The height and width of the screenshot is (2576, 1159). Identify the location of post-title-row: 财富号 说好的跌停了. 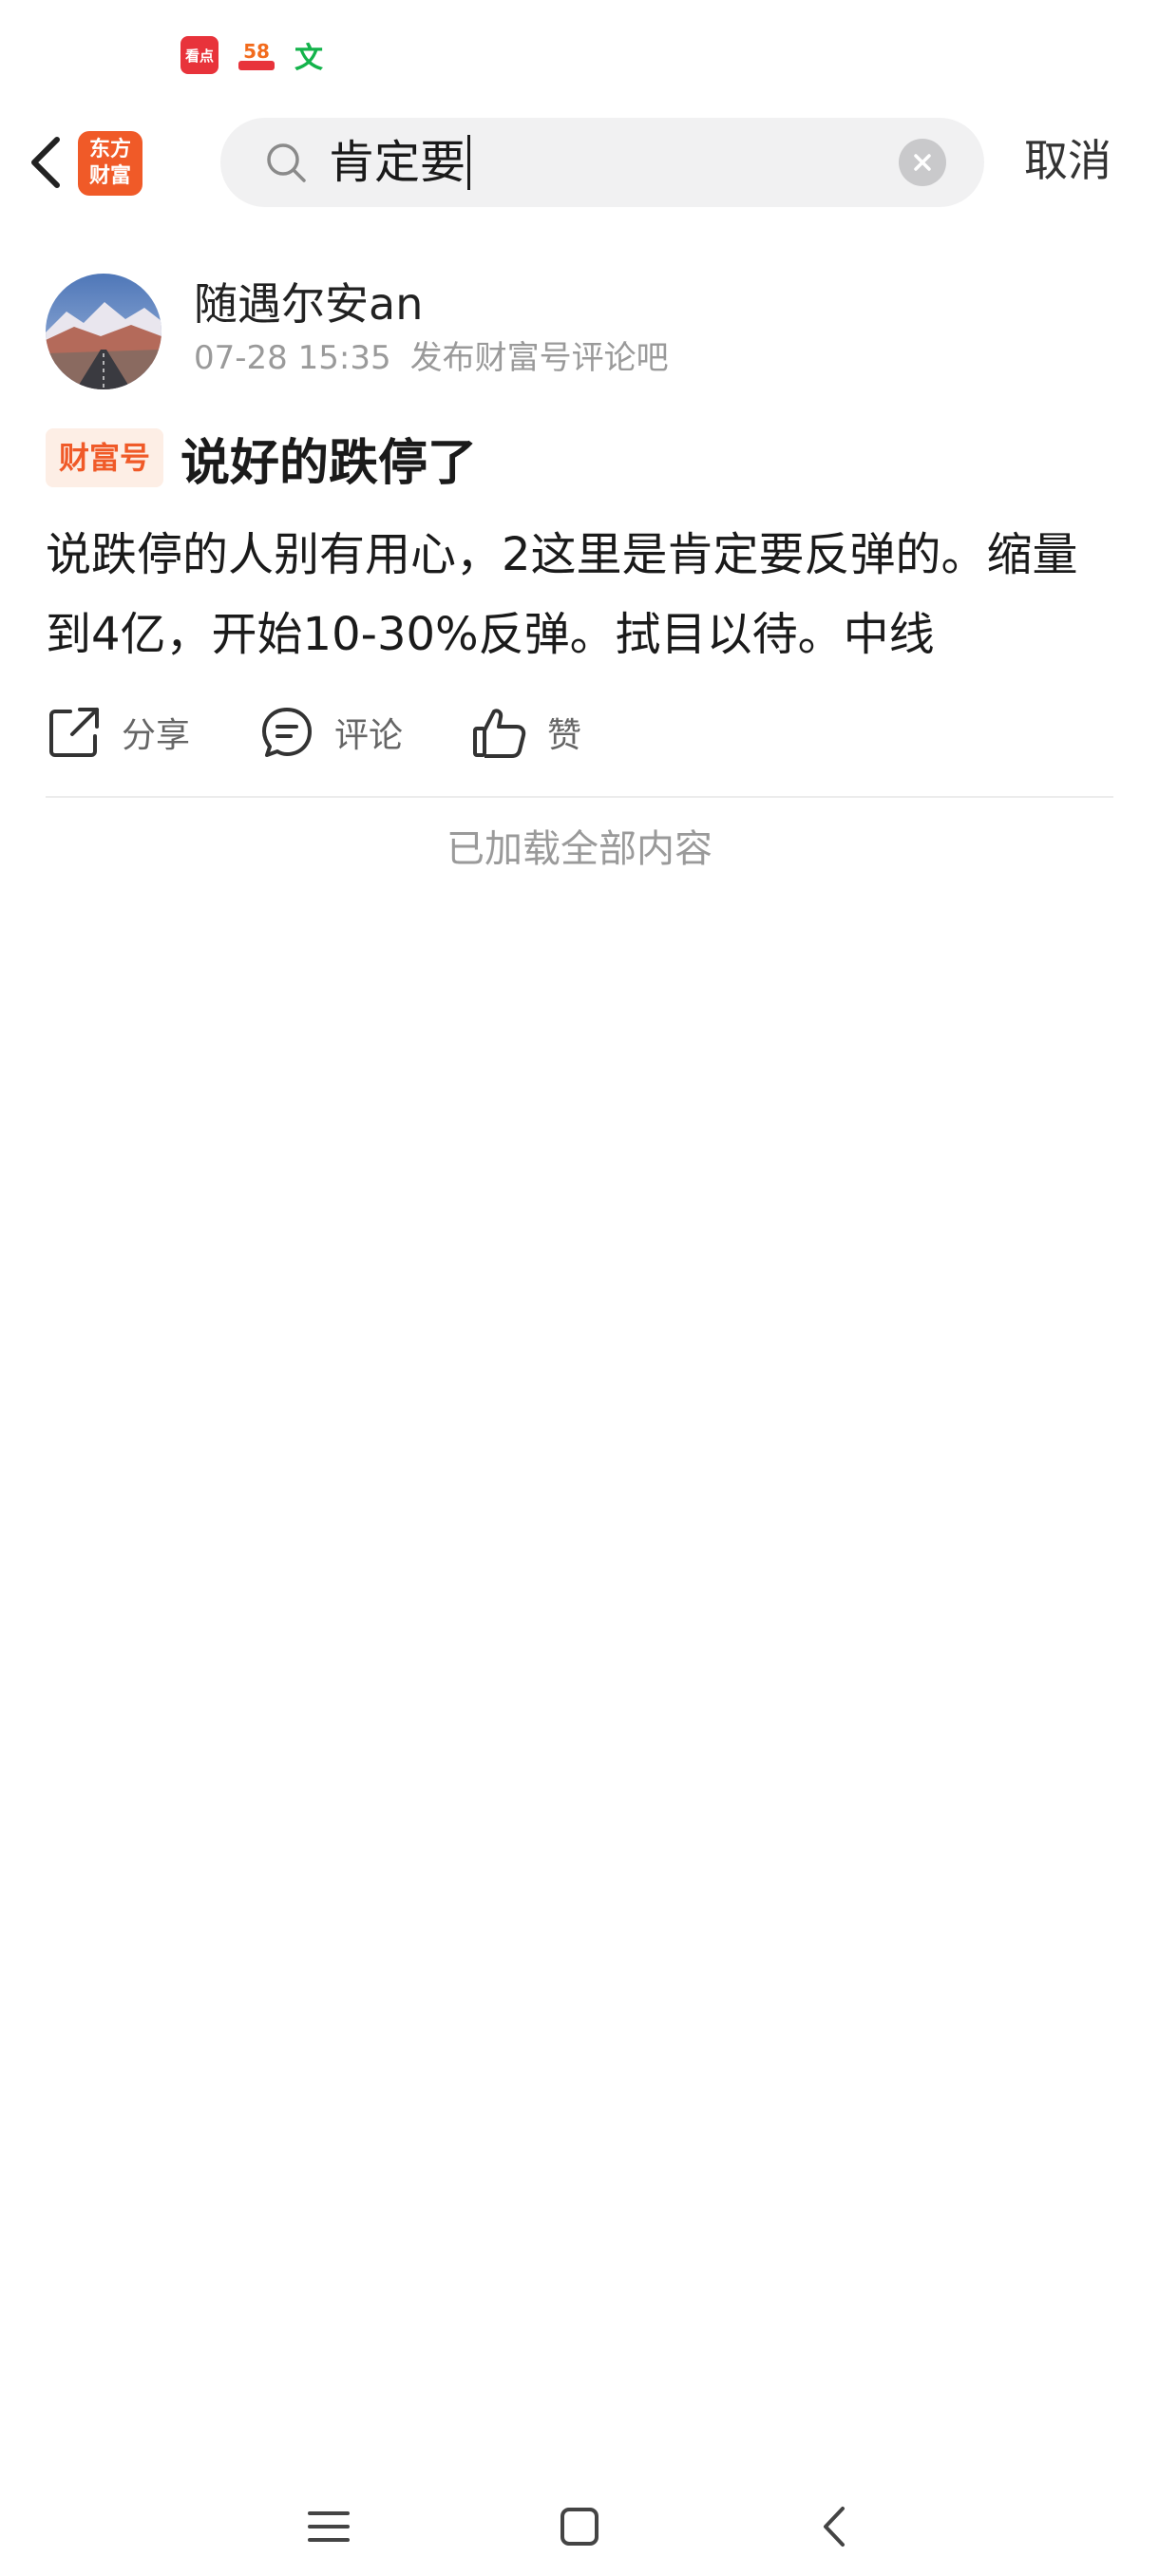
(261, 458).